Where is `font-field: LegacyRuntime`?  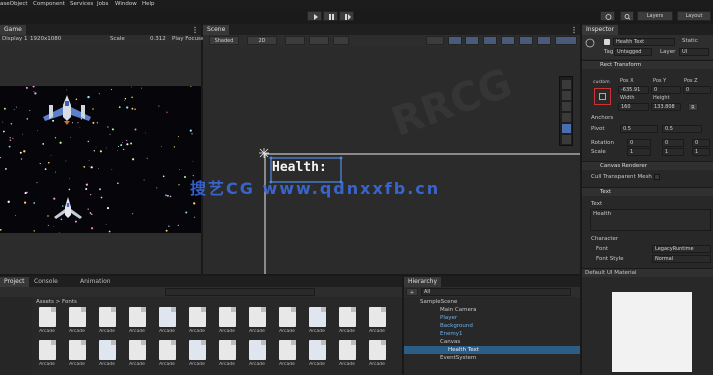 font-field: LegacyRuntime is located at coordinates (681, 249).